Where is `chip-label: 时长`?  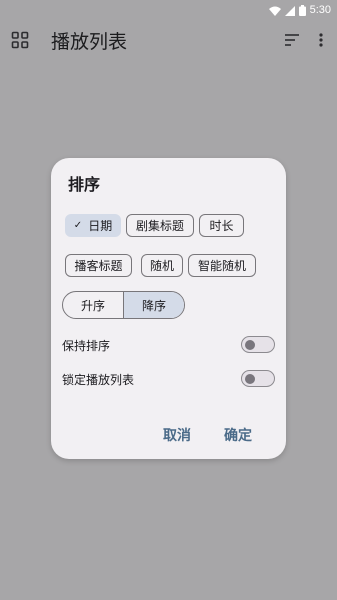
chip-label: 时长 is located at coordinates (221, 226).